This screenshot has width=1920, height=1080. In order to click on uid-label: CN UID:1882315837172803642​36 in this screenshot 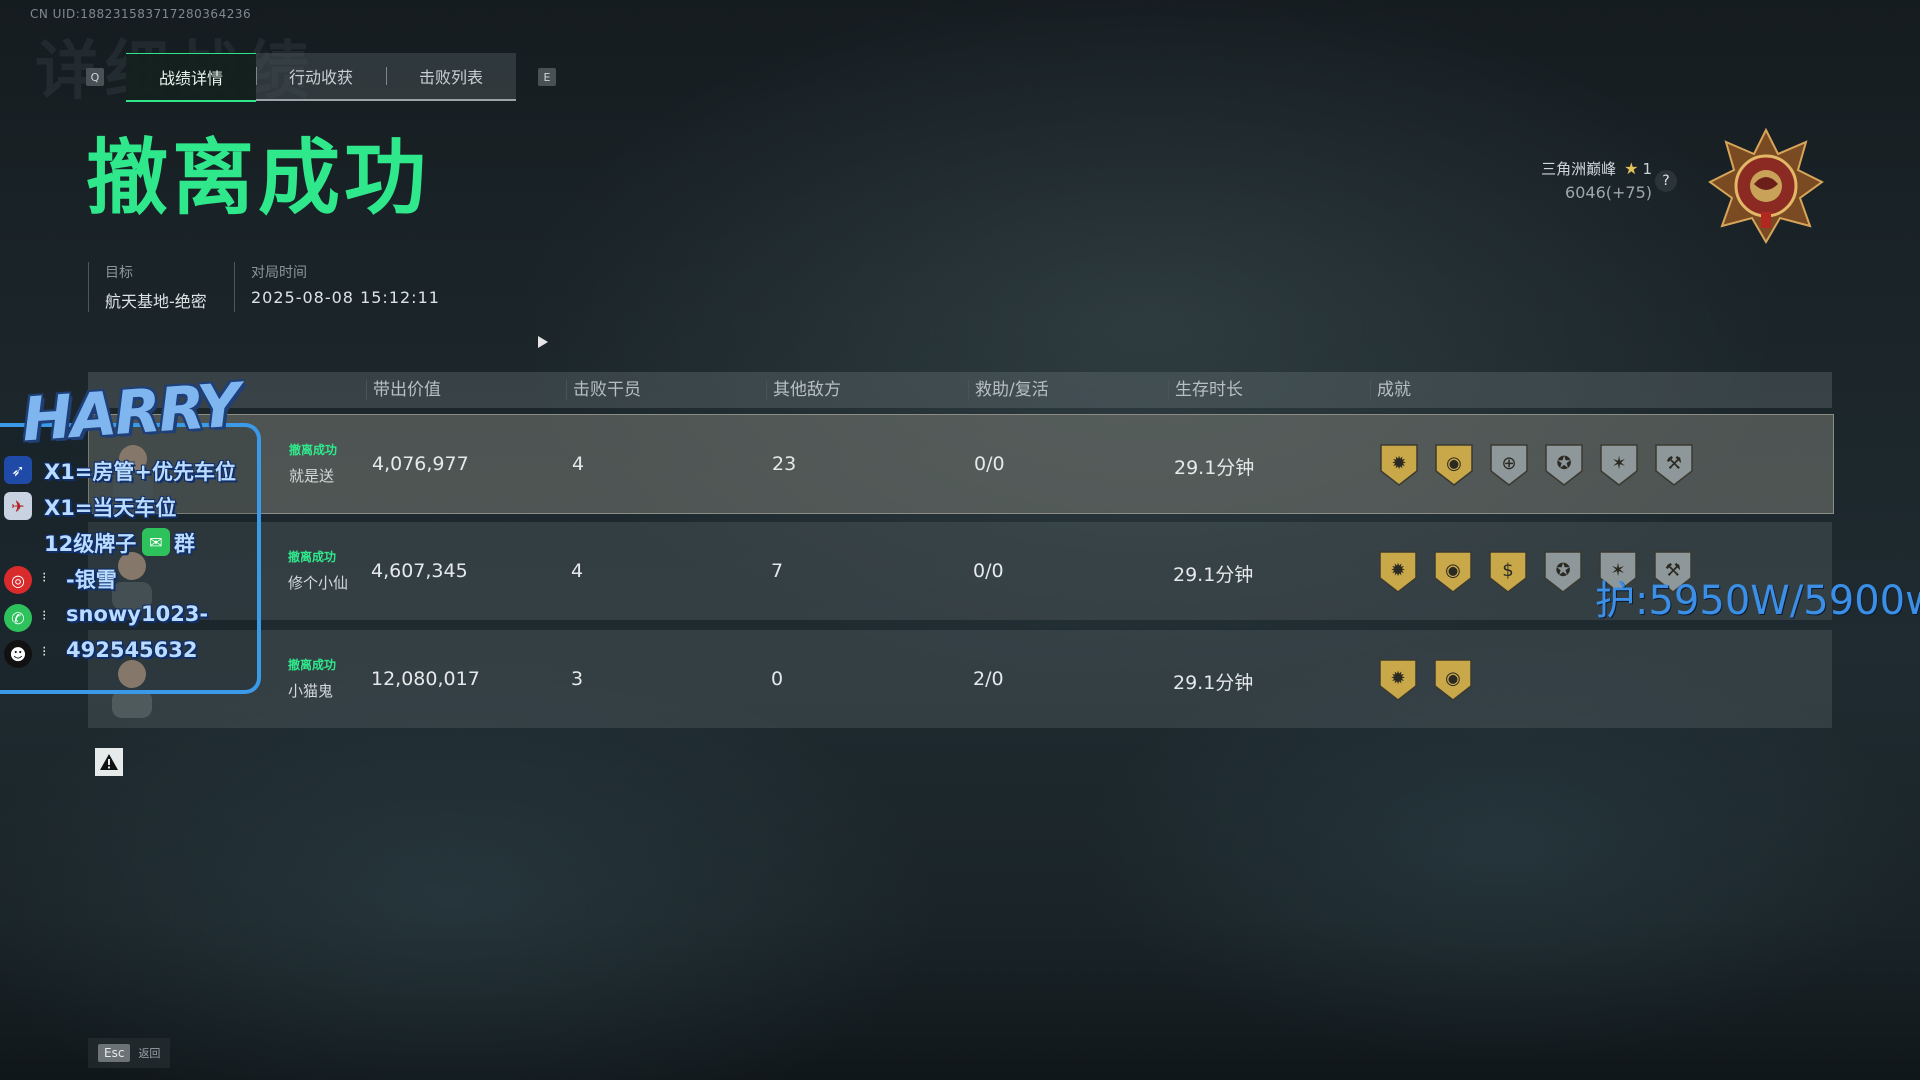, I will do `click(141, 14)`.